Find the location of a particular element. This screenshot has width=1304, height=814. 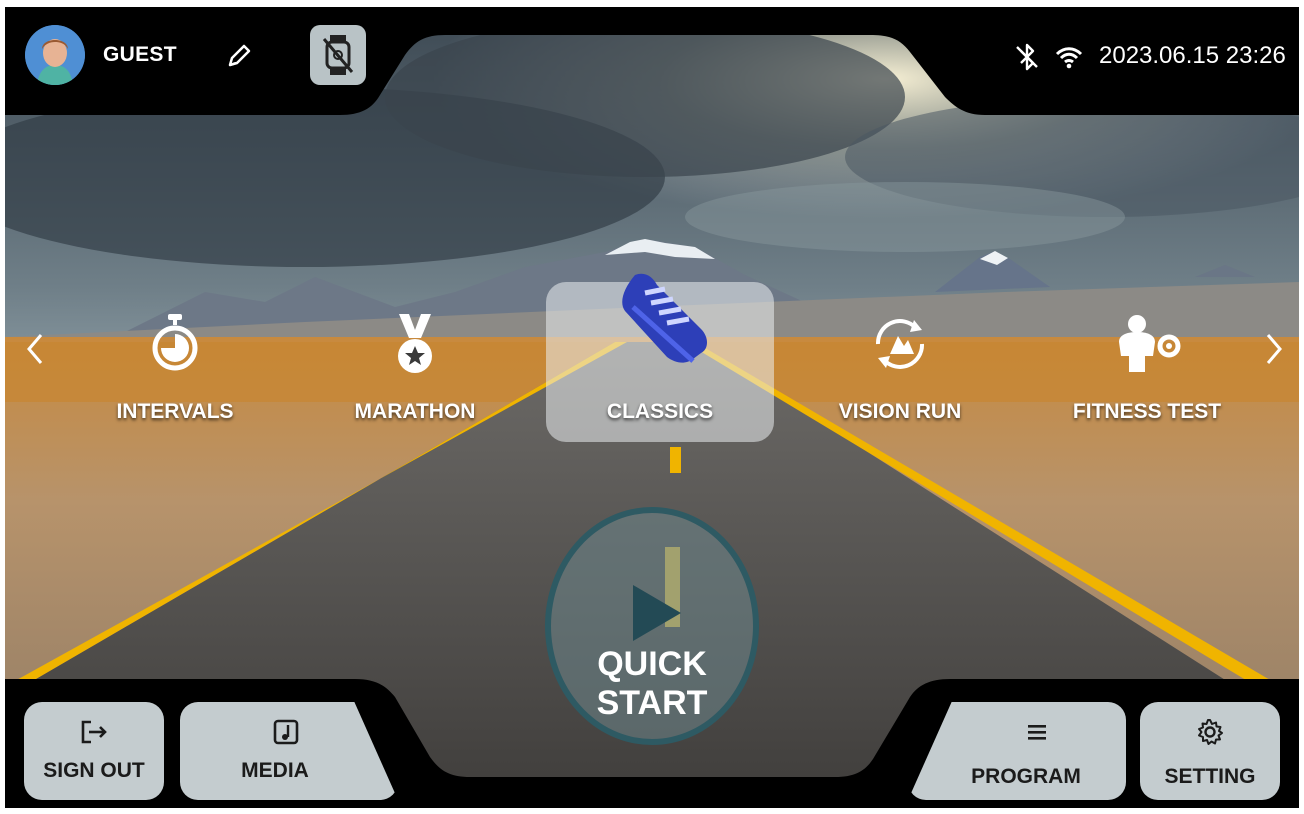

program-label-footer: PROGRAM is located at coordinates (1026, 776).